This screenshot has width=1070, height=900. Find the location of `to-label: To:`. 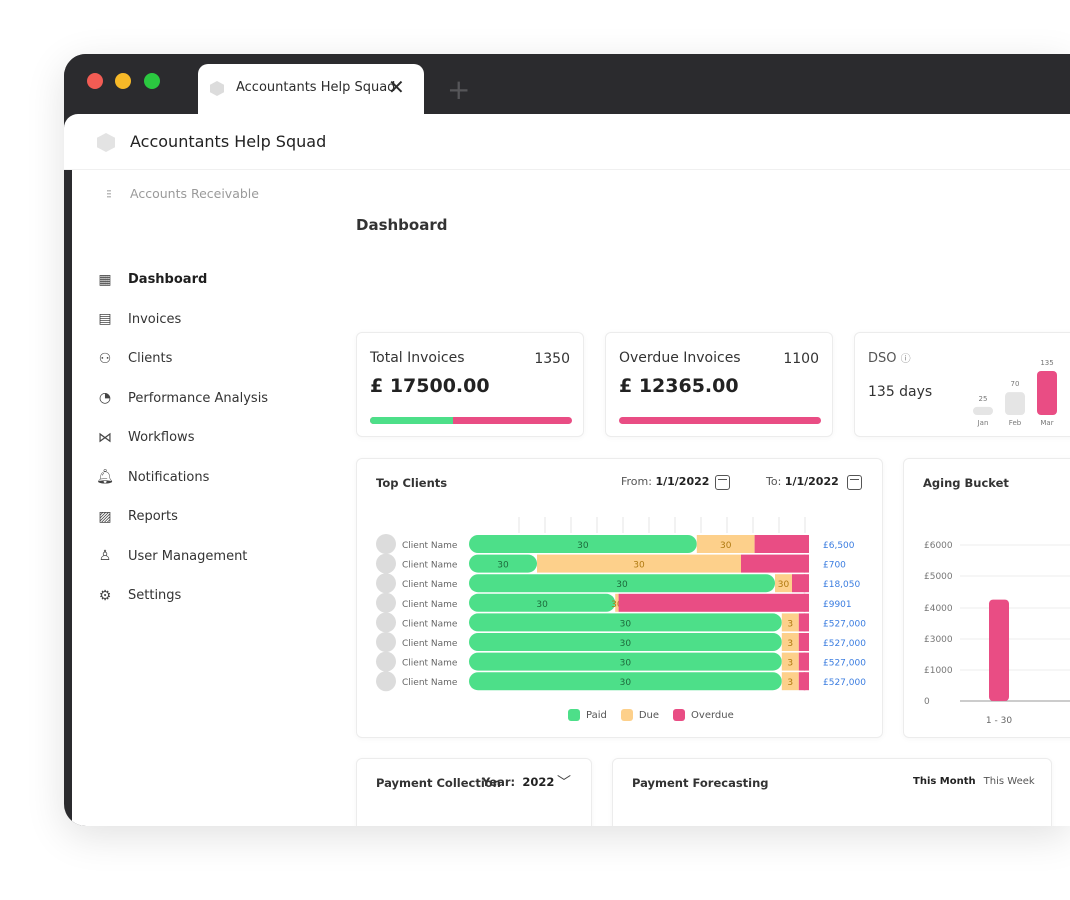

to-label: To: is located at coordinates (774, 481).